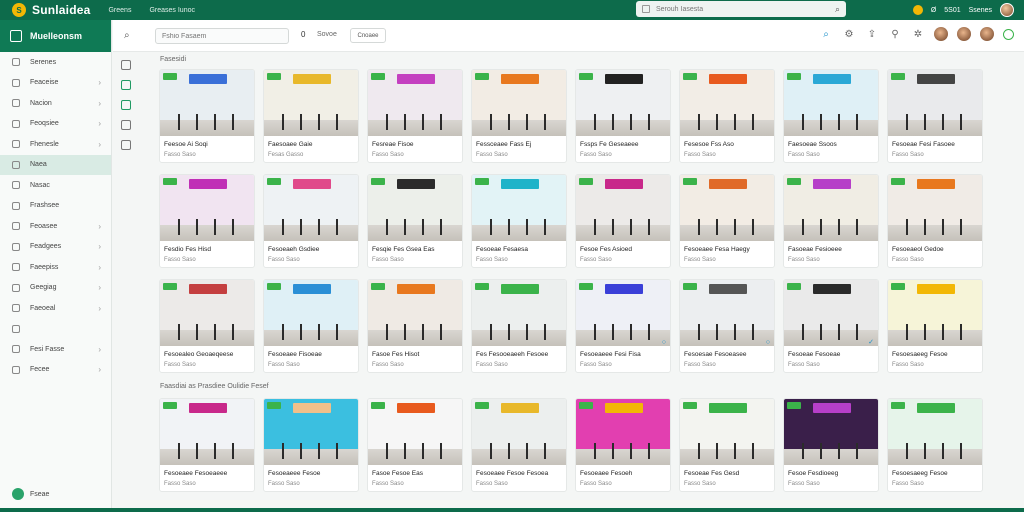 Image resolution: width=1024 pixels, height=512 pixels. Describe the element at coordinates (849, 34) in the screenshot. I see `settings-icon: ⚙` at that location.